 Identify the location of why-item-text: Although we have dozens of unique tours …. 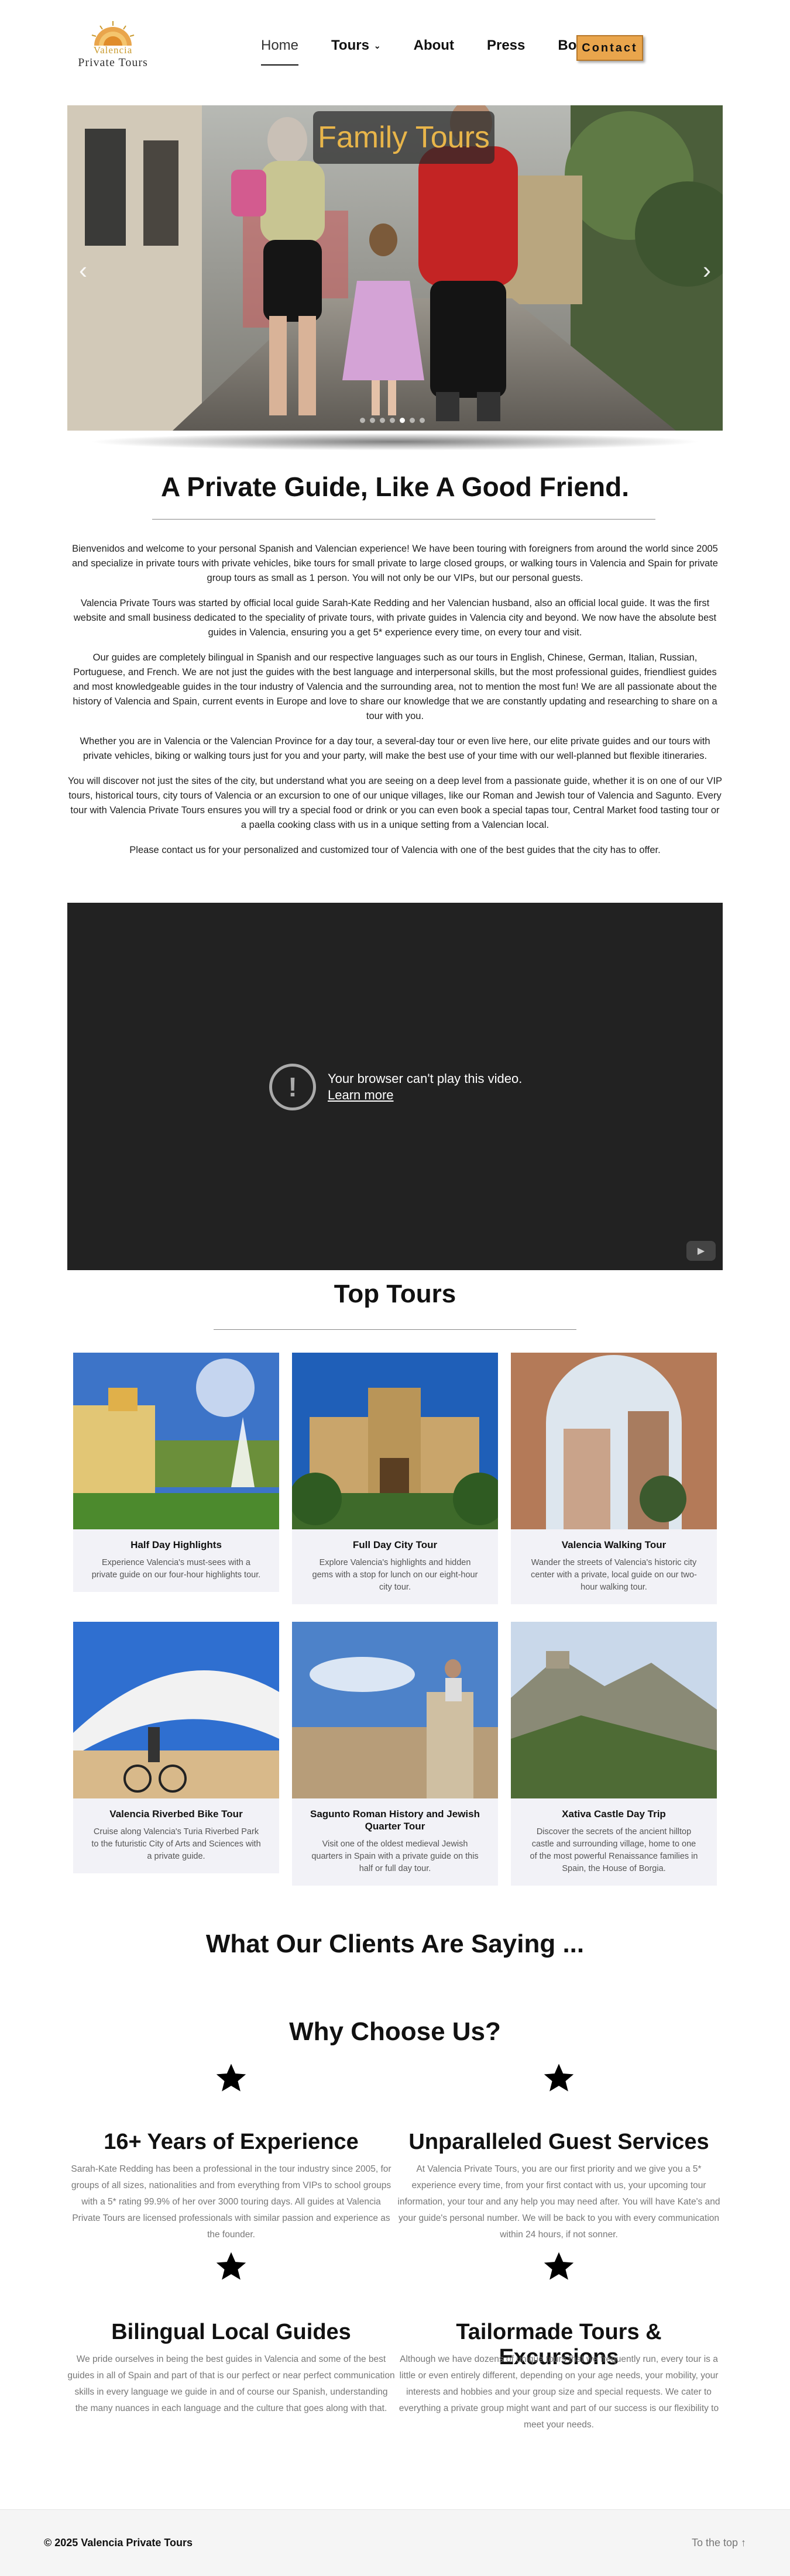
(559, 2392).